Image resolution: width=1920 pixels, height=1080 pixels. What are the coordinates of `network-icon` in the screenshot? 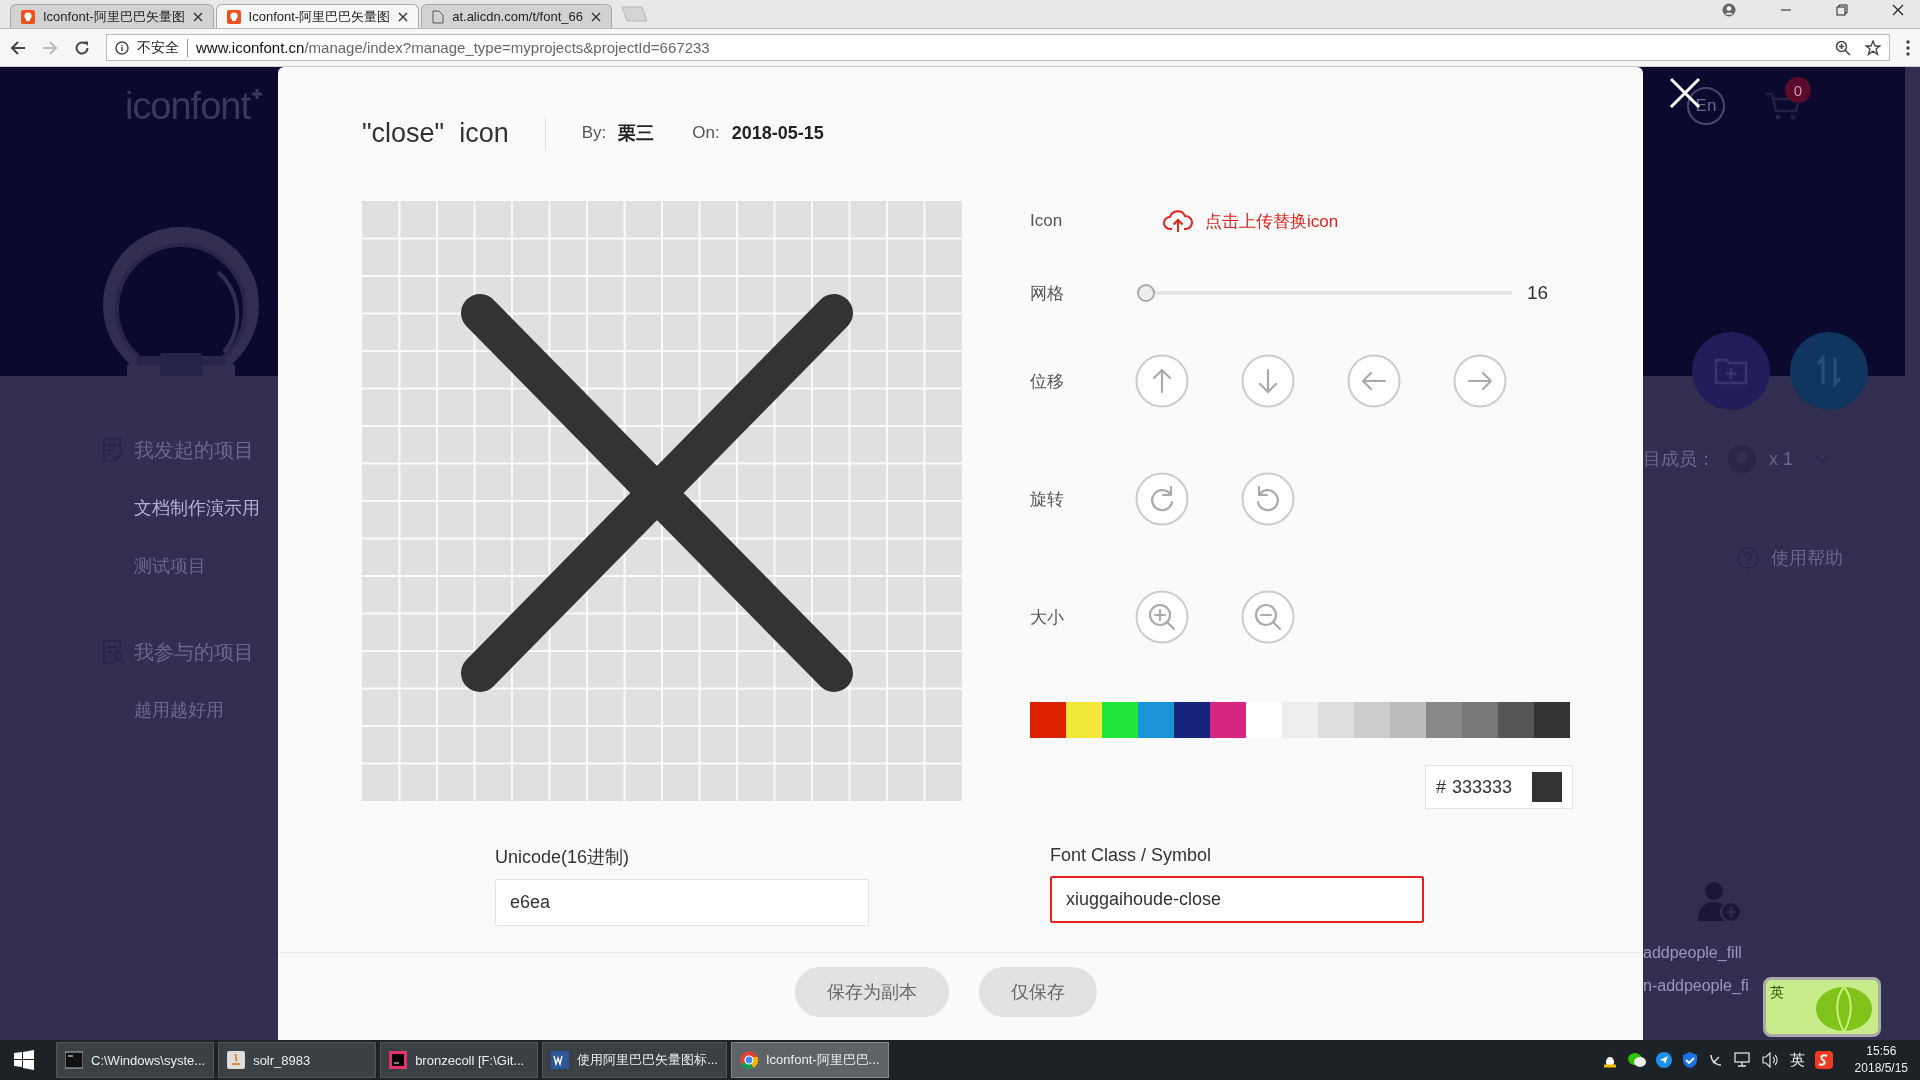 It's located at (1742, 1060).